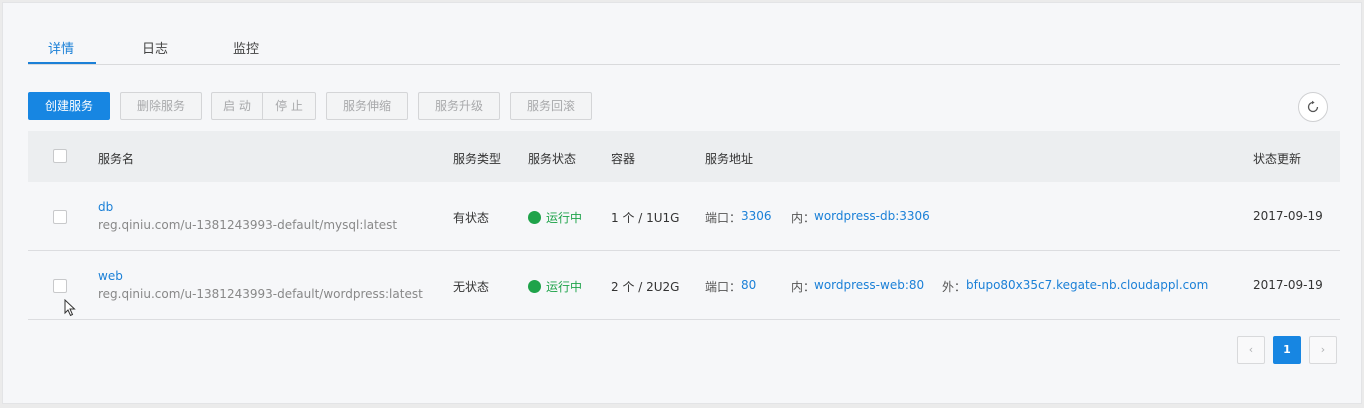 Image resolution: width=1364 pixels, height=408 pixels. Describe the element at coordinates (1323, 350) in the screenshot. I see `pagination-next-button: ›` at that location.